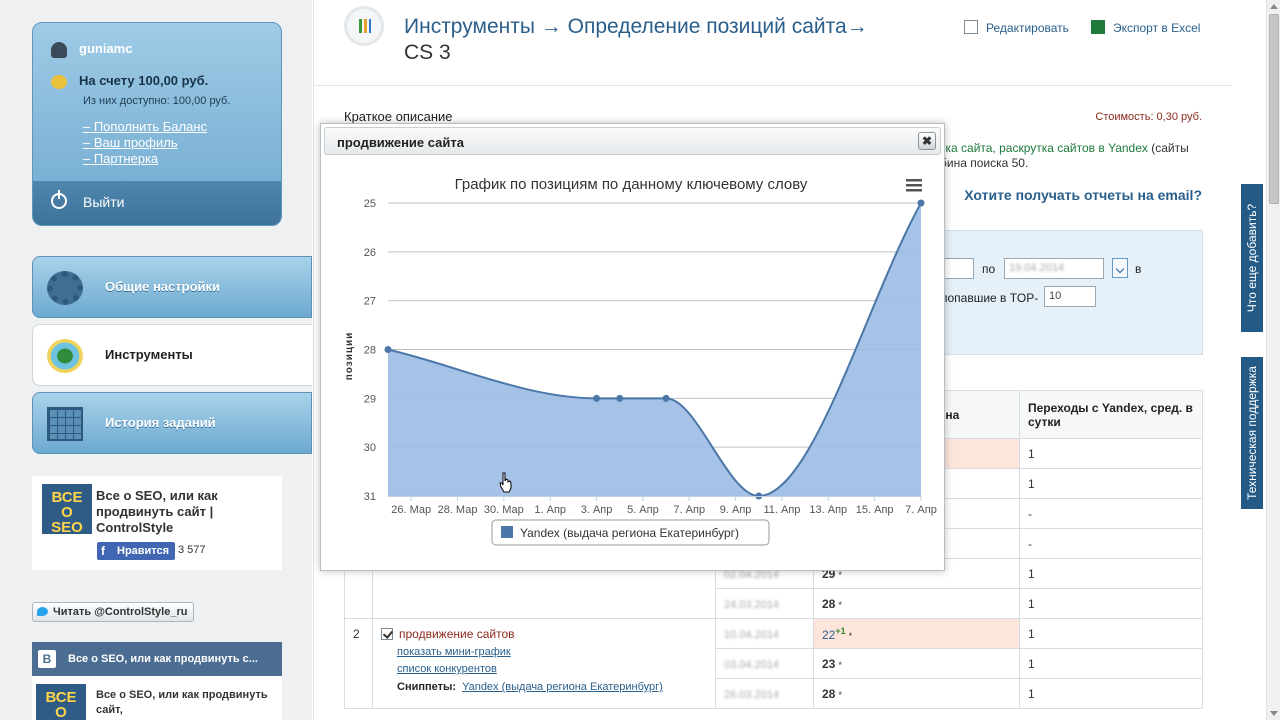  What do you see at coordinates (458, 510) in the screenshot?
I see `x-tick-label: 28. Мар` at bounding box center [458, 510].